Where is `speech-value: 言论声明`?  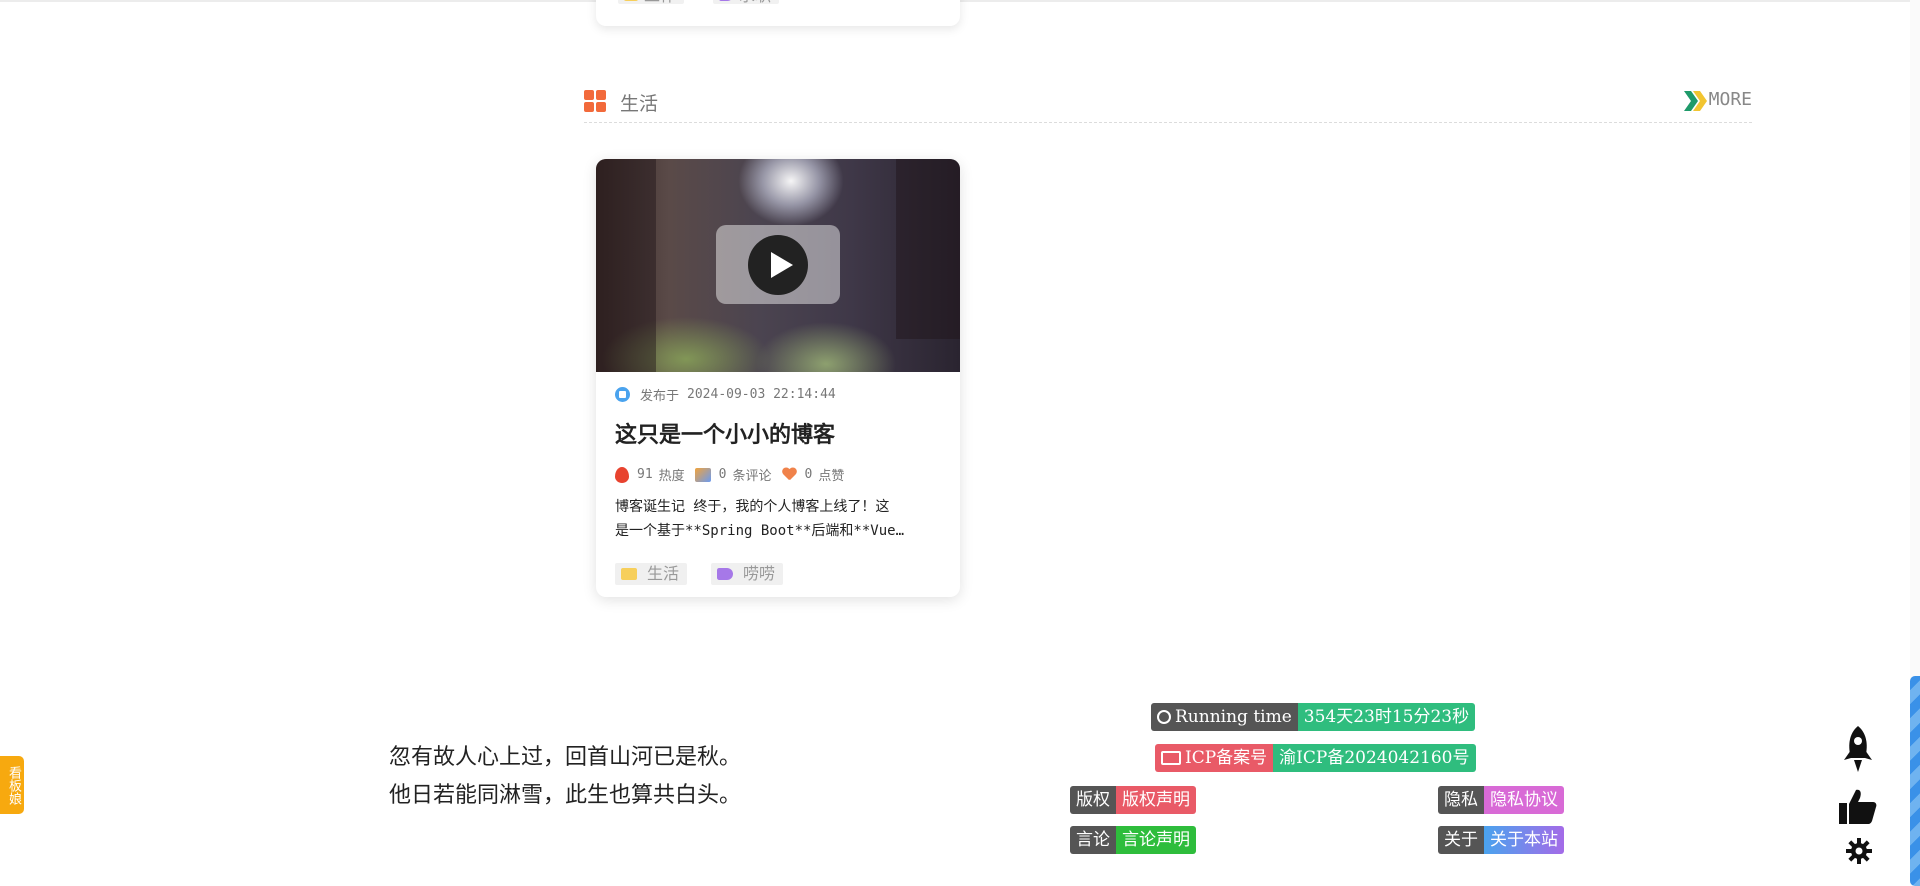
speech-value: 言论声明 is located at coordinates (1156, 840).